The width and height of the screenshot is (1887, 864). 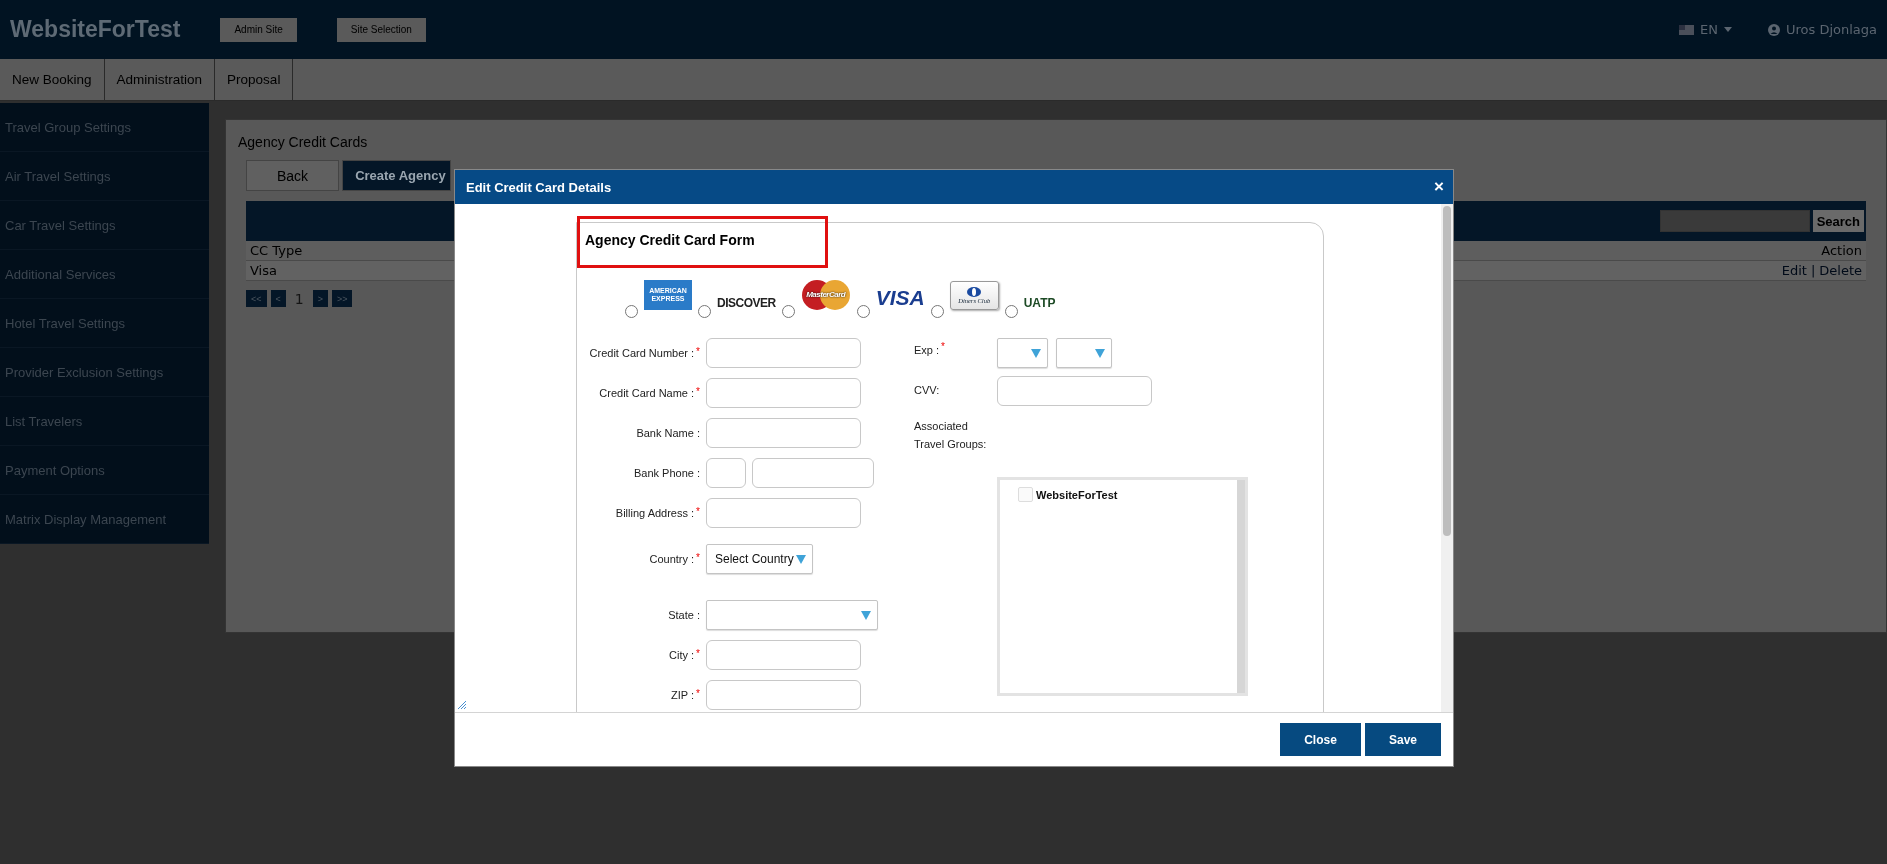 I want to click on field-label: Bank Name :, so click(x=667, y=433).